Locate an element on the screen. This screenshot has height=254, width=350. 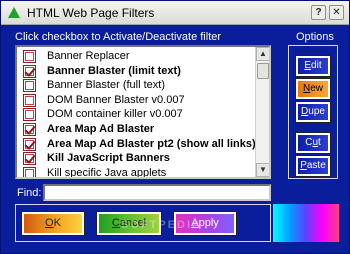
filter-list-item: Kill JavaScript Banners is located at coordinates (137, 158).